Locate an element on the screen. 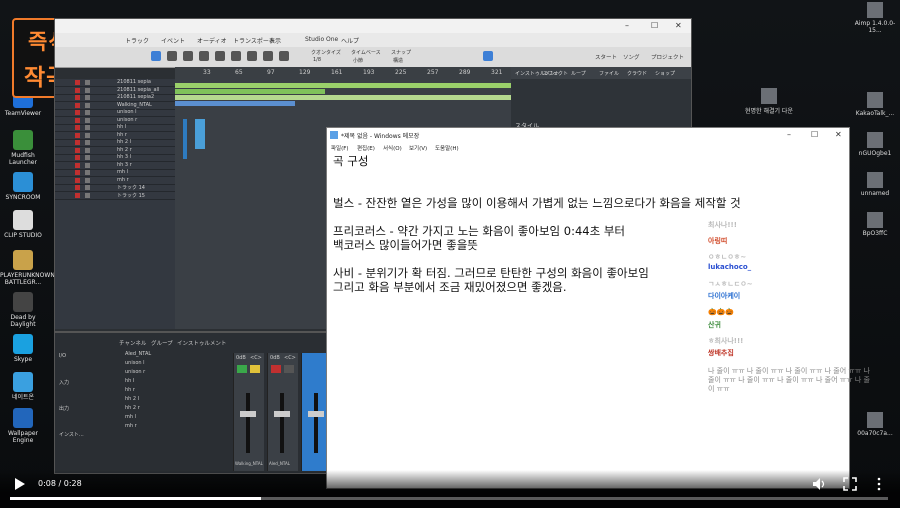 Image resolution: width=900 pixels, height=508 pixels. menu-item: 편집(E) is located at coordinates (366, 148).